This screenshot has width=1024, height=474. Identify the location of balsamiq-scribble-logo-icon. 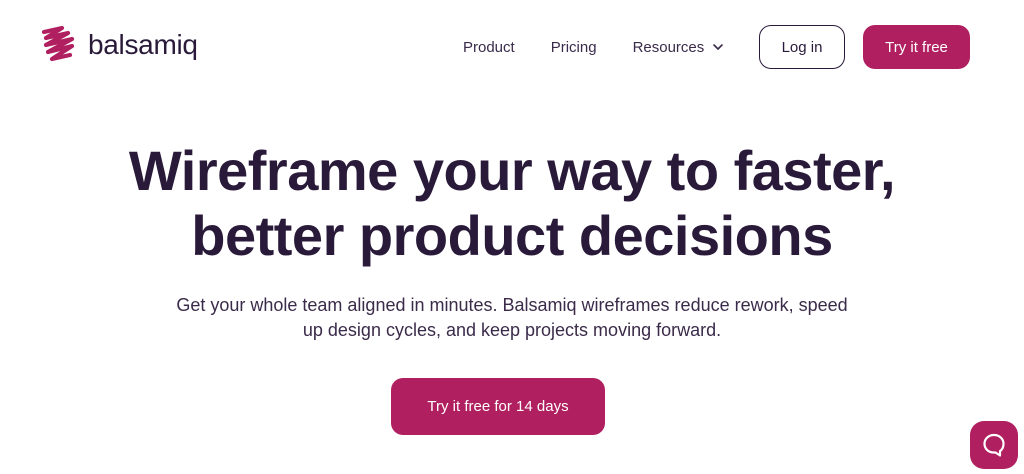
(58, 43).